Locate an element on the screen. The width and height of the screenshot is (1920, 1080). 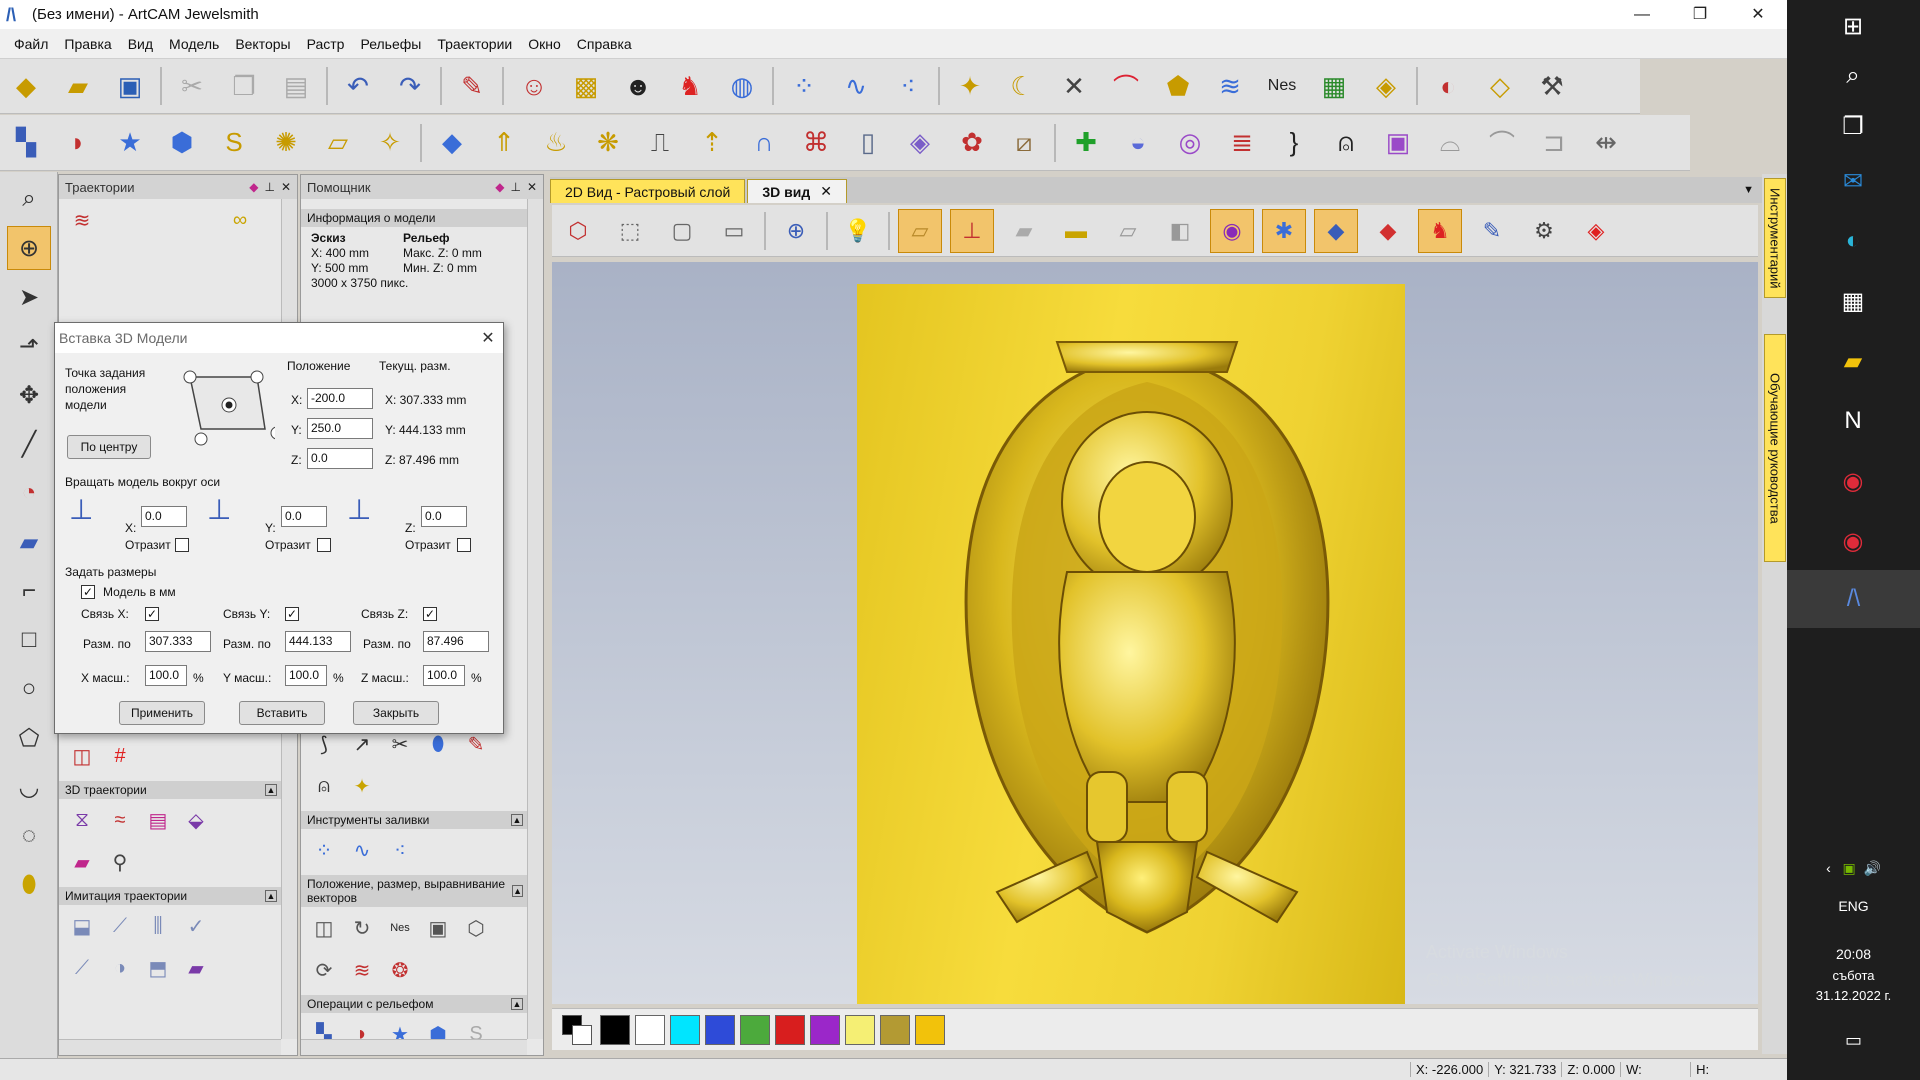
wire-box-icon: ⬚ is located at coordinates (630, 231).